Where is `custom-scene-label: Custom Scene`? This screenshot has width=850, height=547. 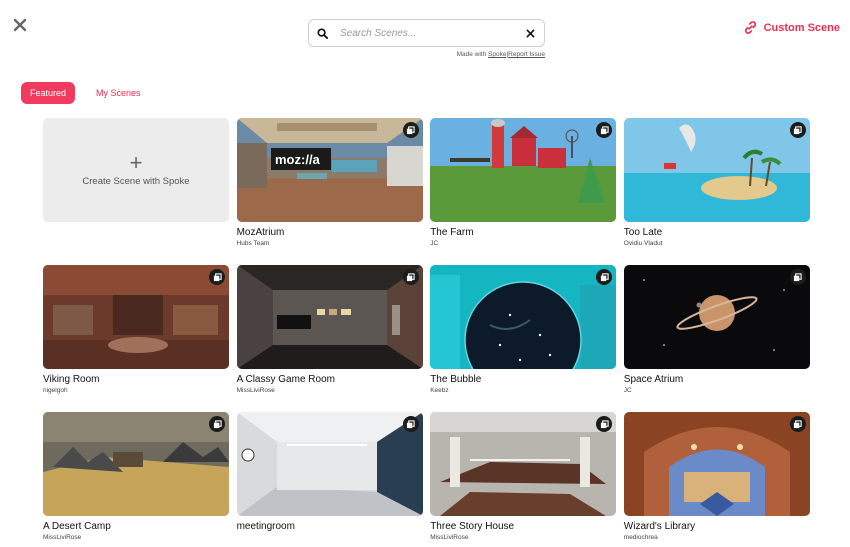 custom-scene-label: Custom Scene is located at coordinates (801, 27).